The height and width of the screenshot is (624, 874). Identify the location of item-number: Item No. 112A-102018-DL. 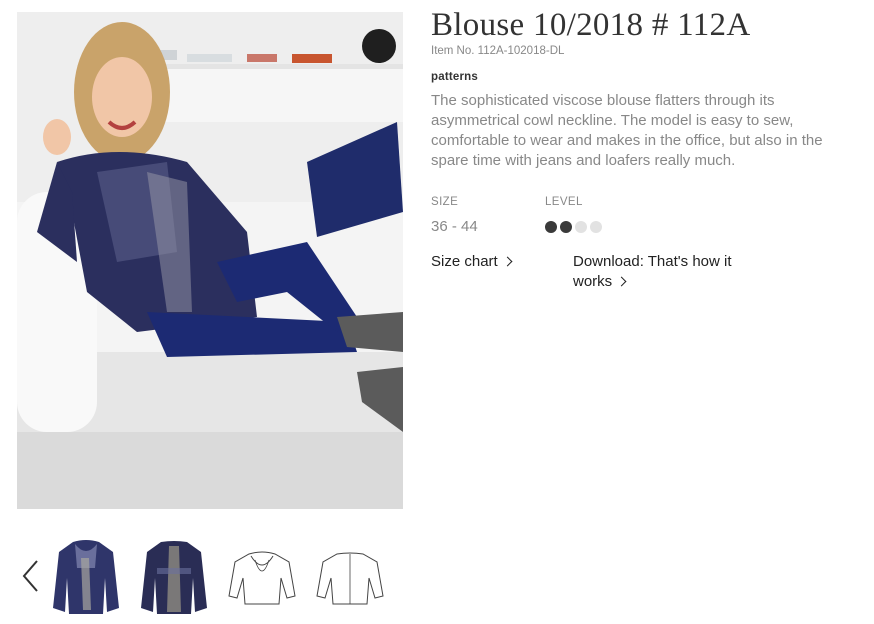
(498, 51).